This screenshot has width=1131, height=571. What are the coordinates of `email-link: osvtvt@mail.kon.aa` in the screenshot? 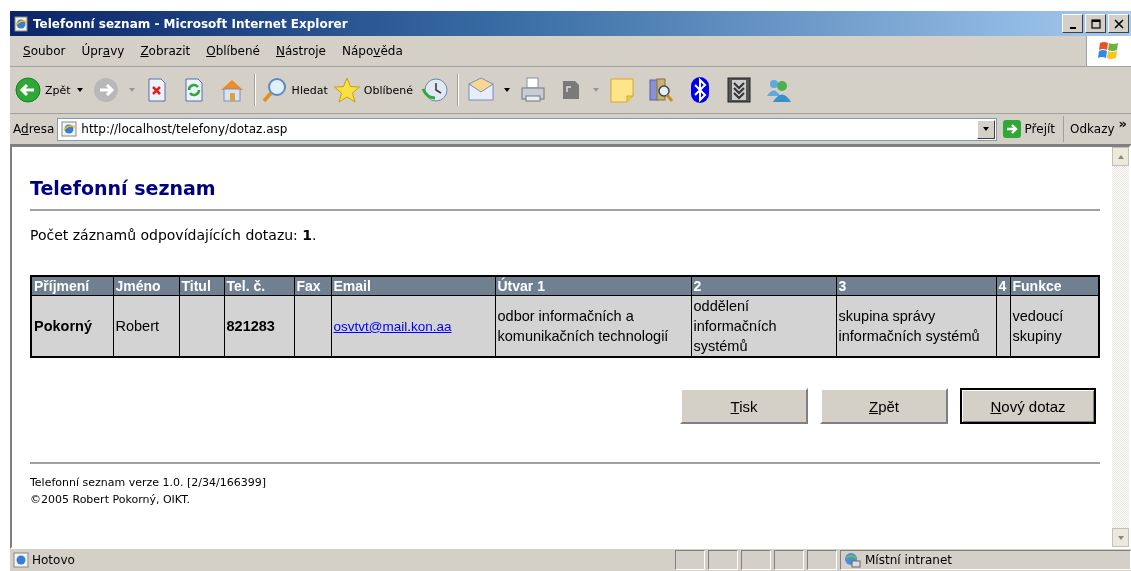 It's located at (392, 326).